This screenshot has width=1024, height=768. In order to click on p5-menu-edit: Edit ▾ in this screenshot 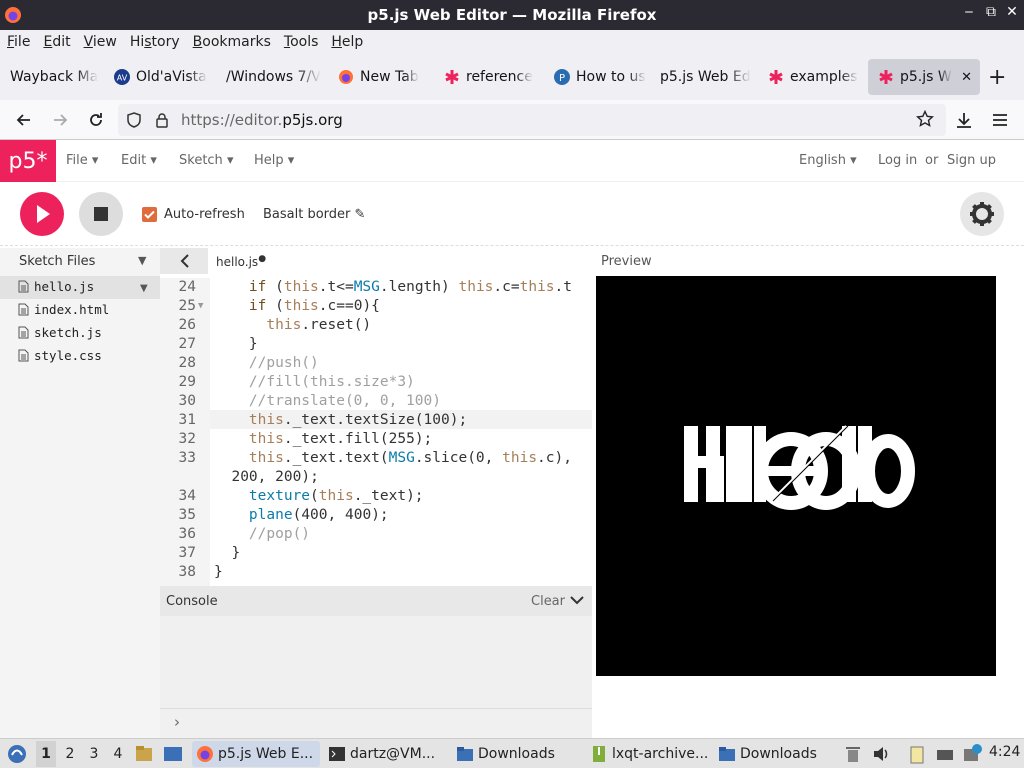, I will do `click(139, 160)`.